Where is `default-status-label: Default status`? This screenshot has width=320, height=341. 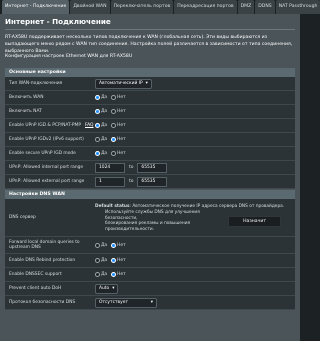
default-status-label: Default status is located at coordinates (112, 206).